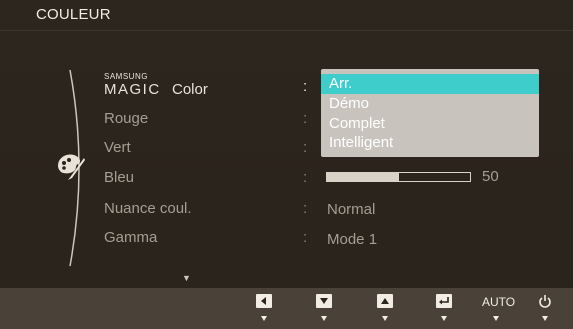  I want to click on option-arr: Arr., so click(430, 84).